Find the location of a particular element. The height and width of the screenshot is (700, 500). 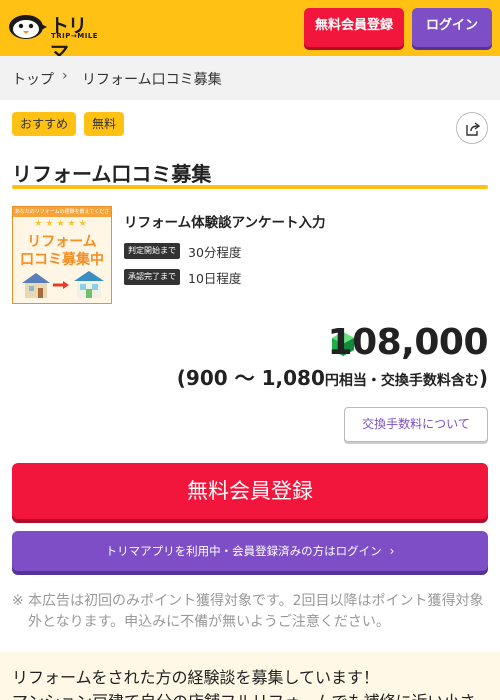

yen-range-suffix: 円相当・交換手数料含む is located at coordinates (401, 381).